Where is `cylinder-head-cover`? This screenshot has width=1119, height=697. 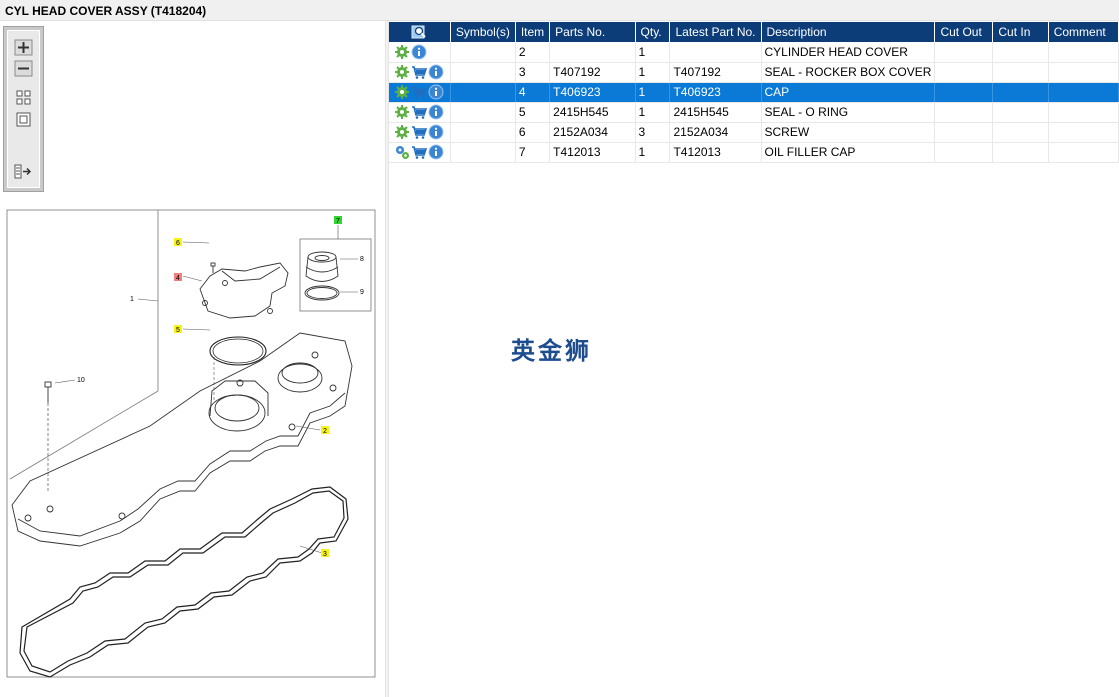
cylinder-head-cover is located at coordinates (182, 439).